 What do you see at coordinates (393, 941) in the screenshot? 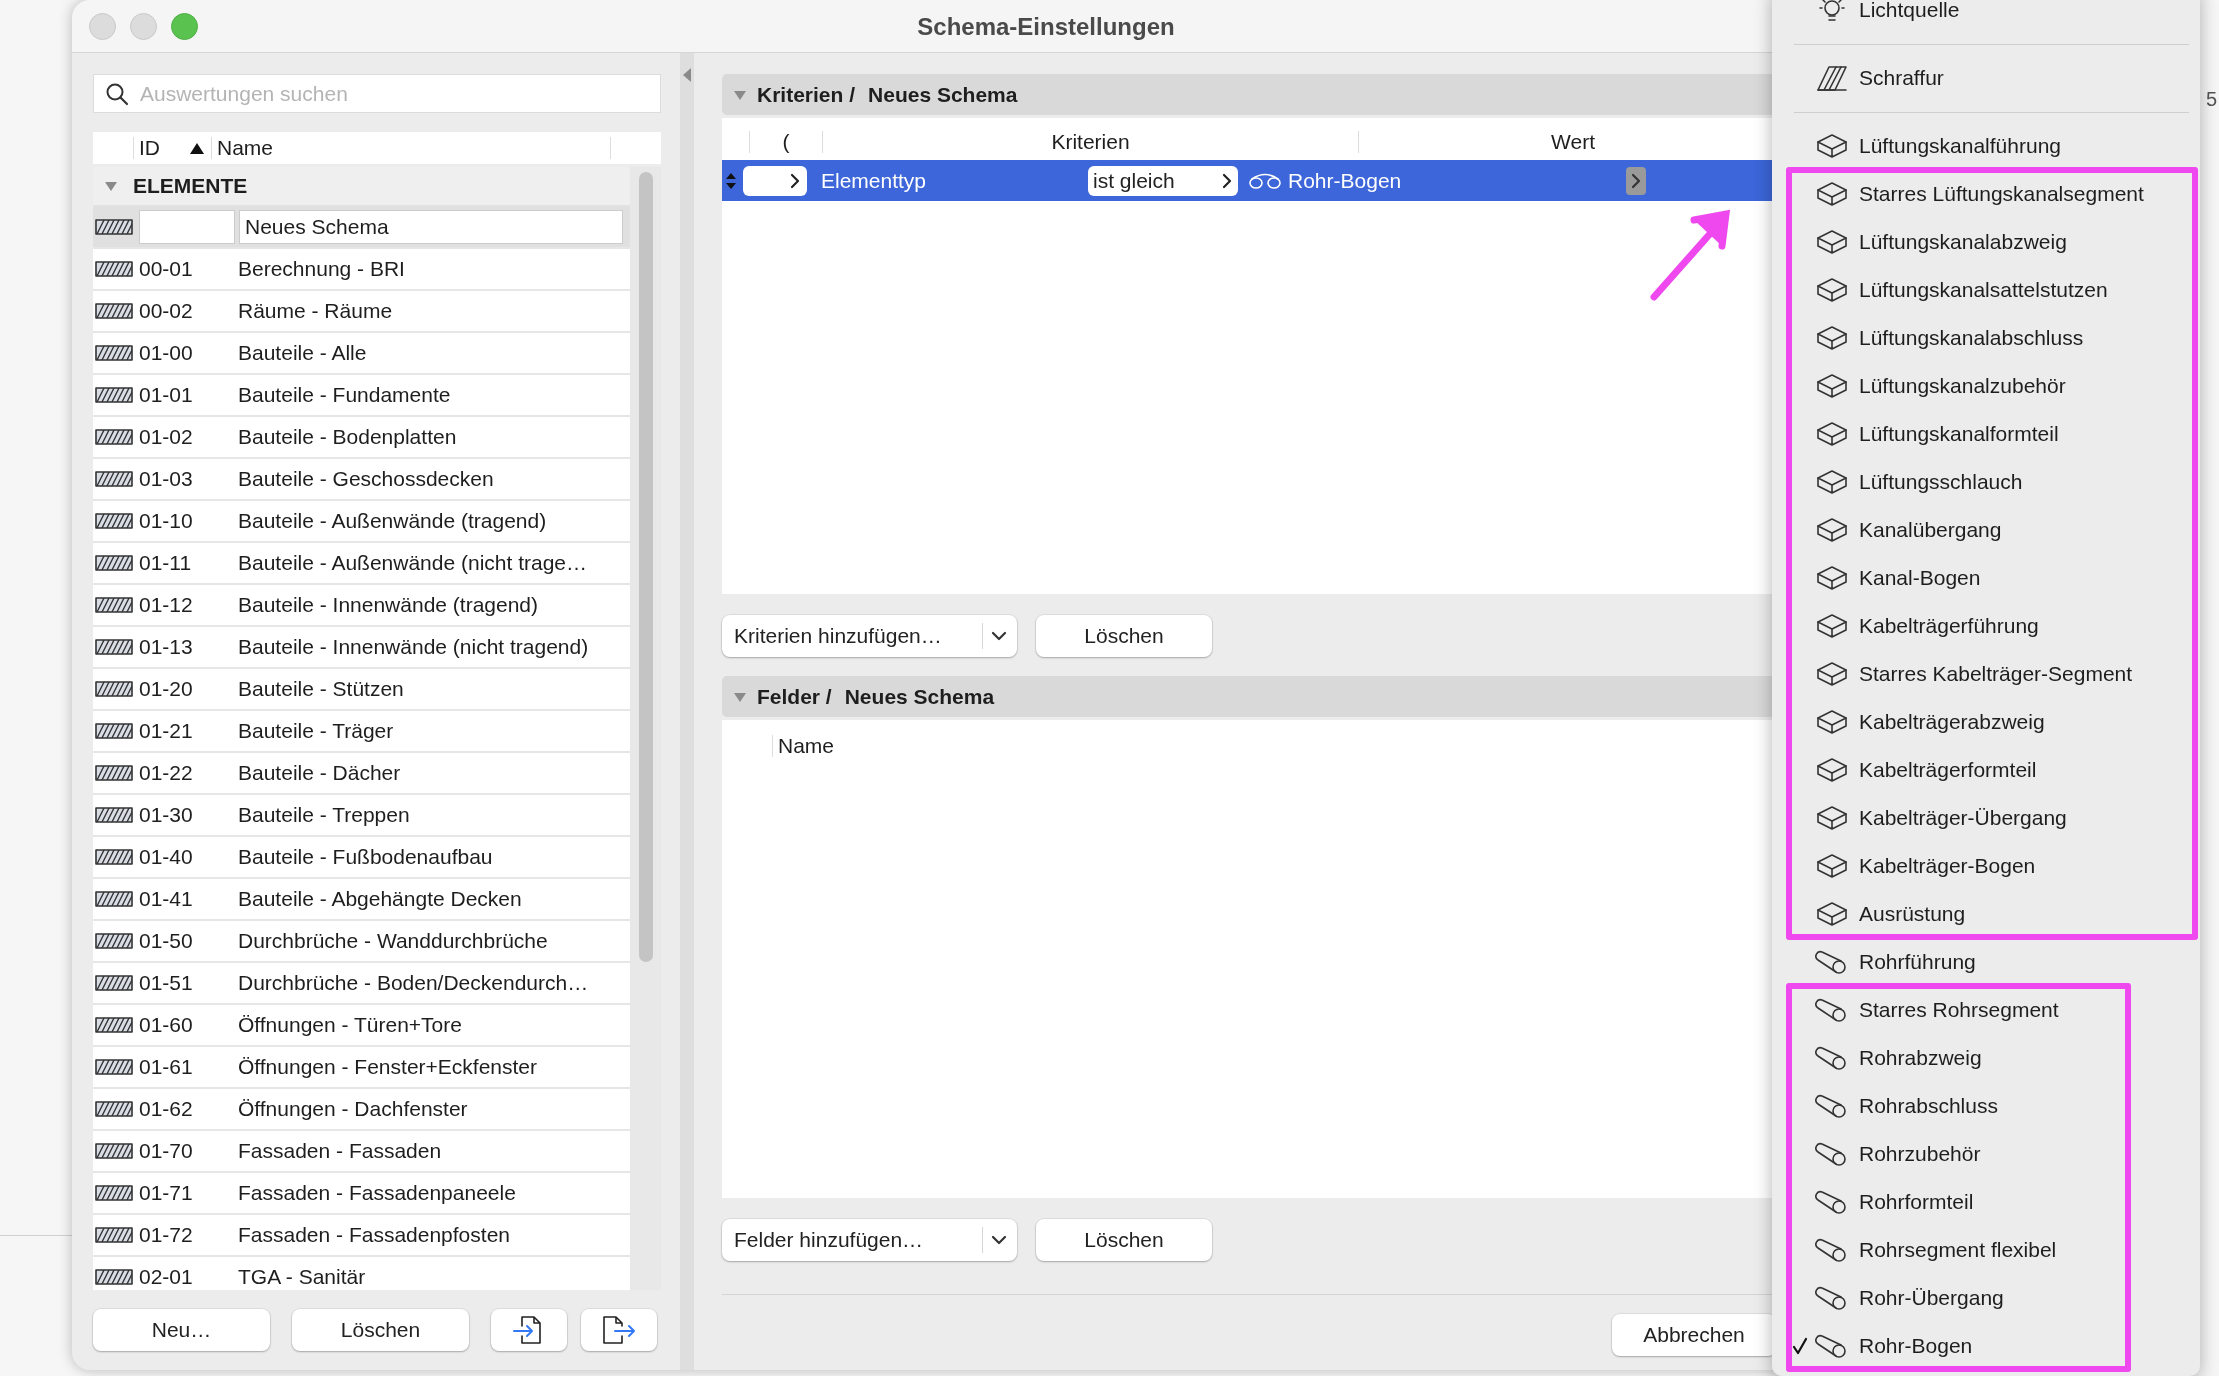
I see `name-text: Durchbrüche - Wanddurchbrüche` at bounding box center [393, 941].